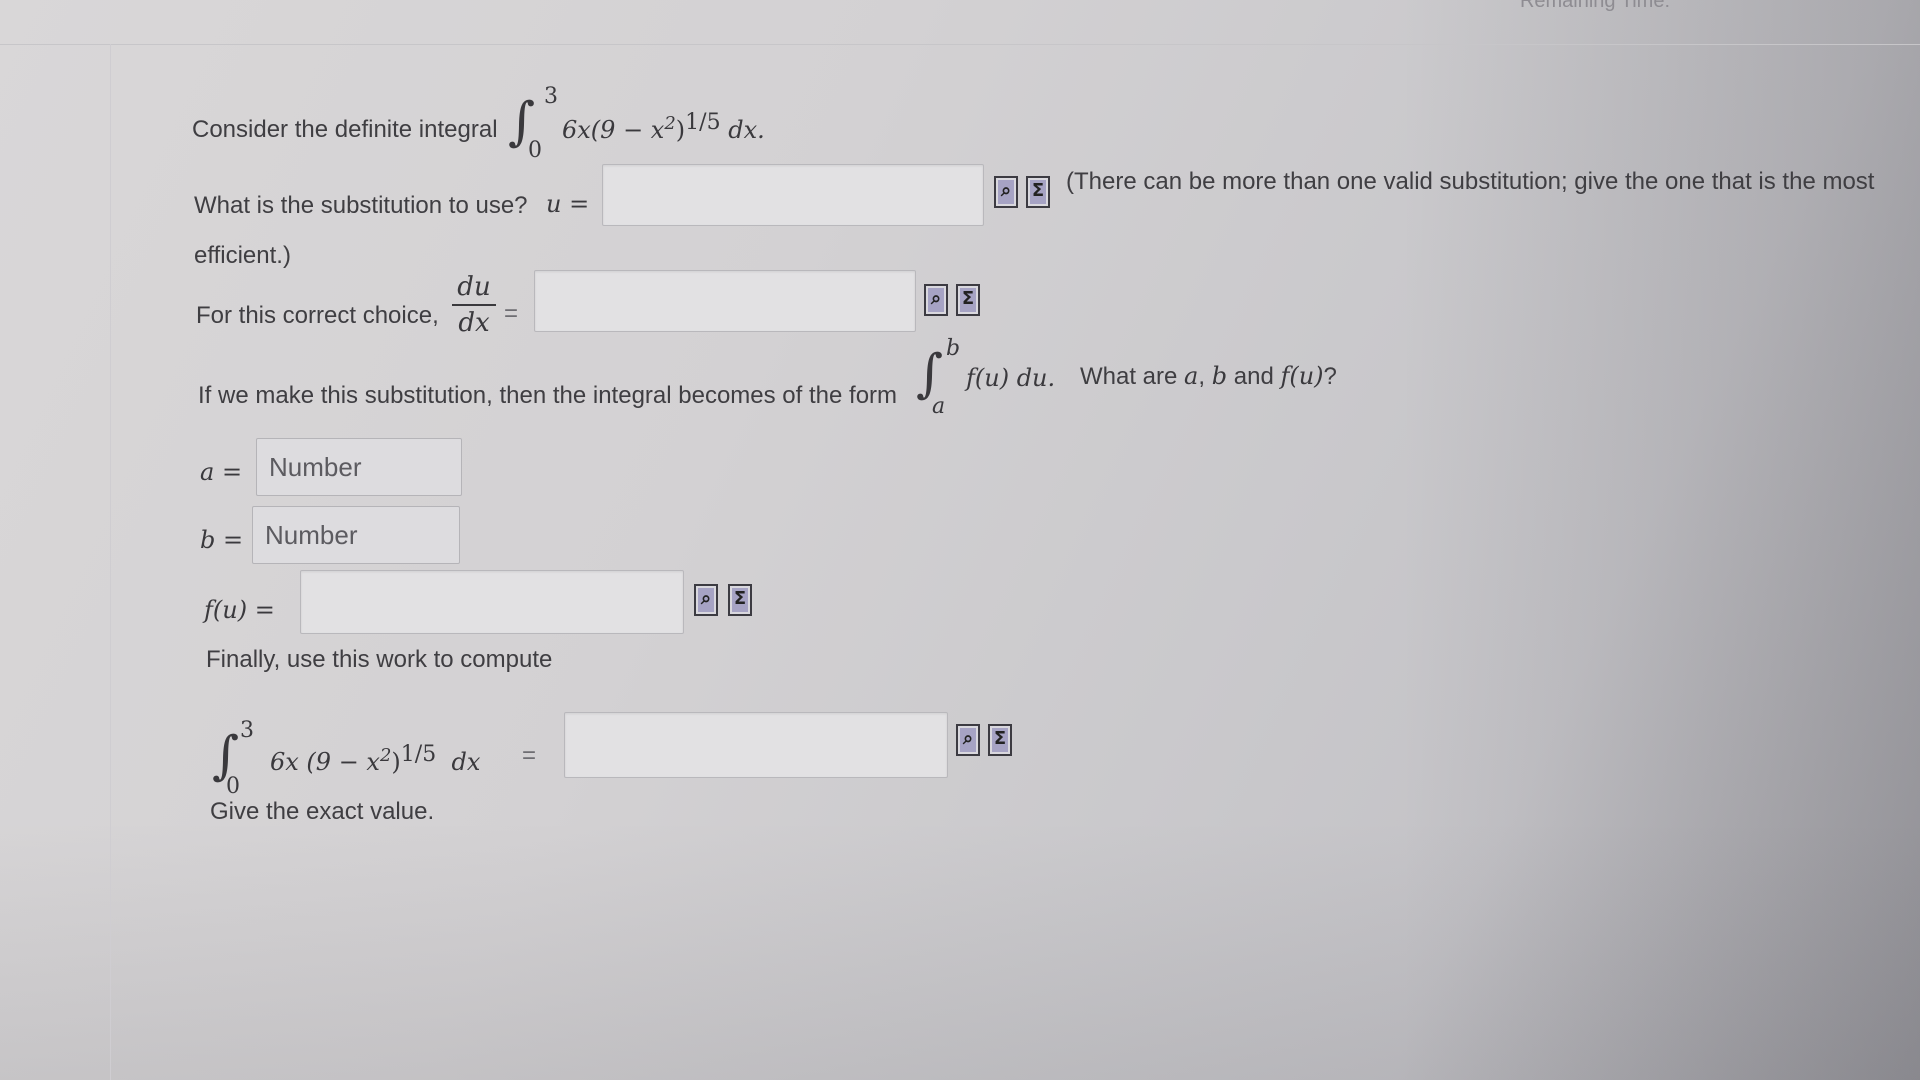  Describe the element at coordinates (474, 287) in the screenshot. I see `du-numerator: du` at that location.